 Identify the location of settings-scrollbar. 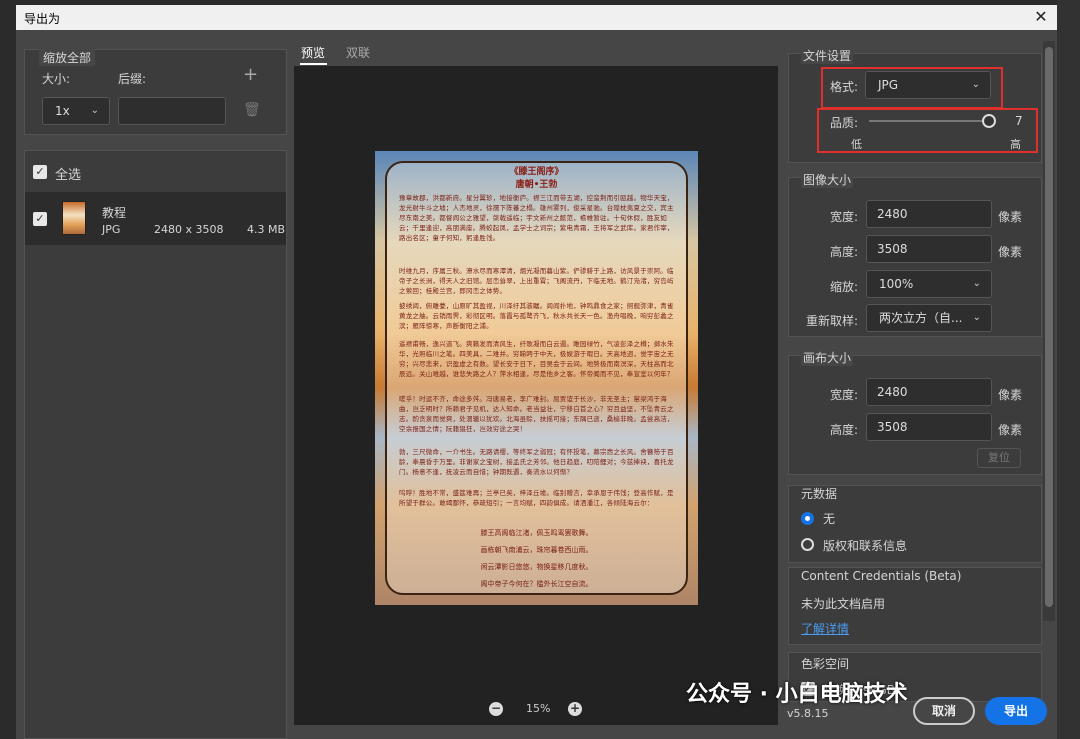
(1049, 331).